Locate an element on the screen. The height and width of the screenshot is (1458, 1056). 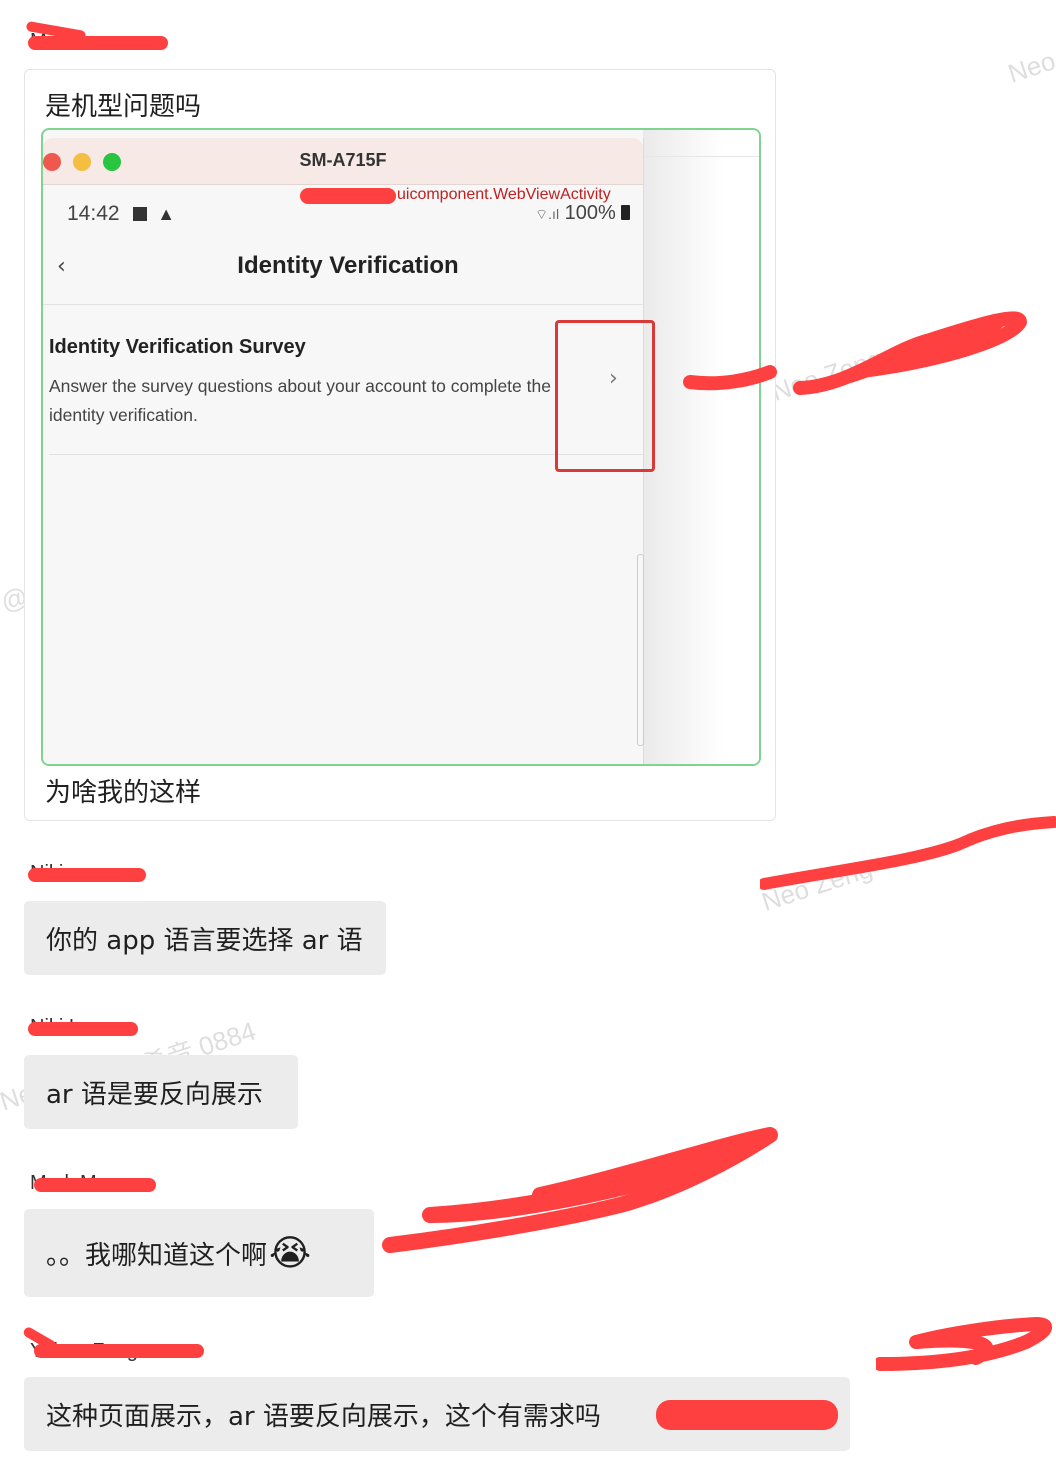
message-text: ar 语是要反向展示 is located at coordinates (154, 1094).